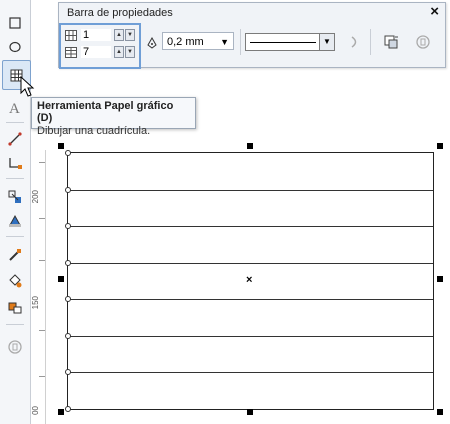 Image resolution: width=450 pixels, height=424 pixels. Describe the element at coordinates (27, 86) in the screenshot. I see `cursor-pointer-icon` at that location.